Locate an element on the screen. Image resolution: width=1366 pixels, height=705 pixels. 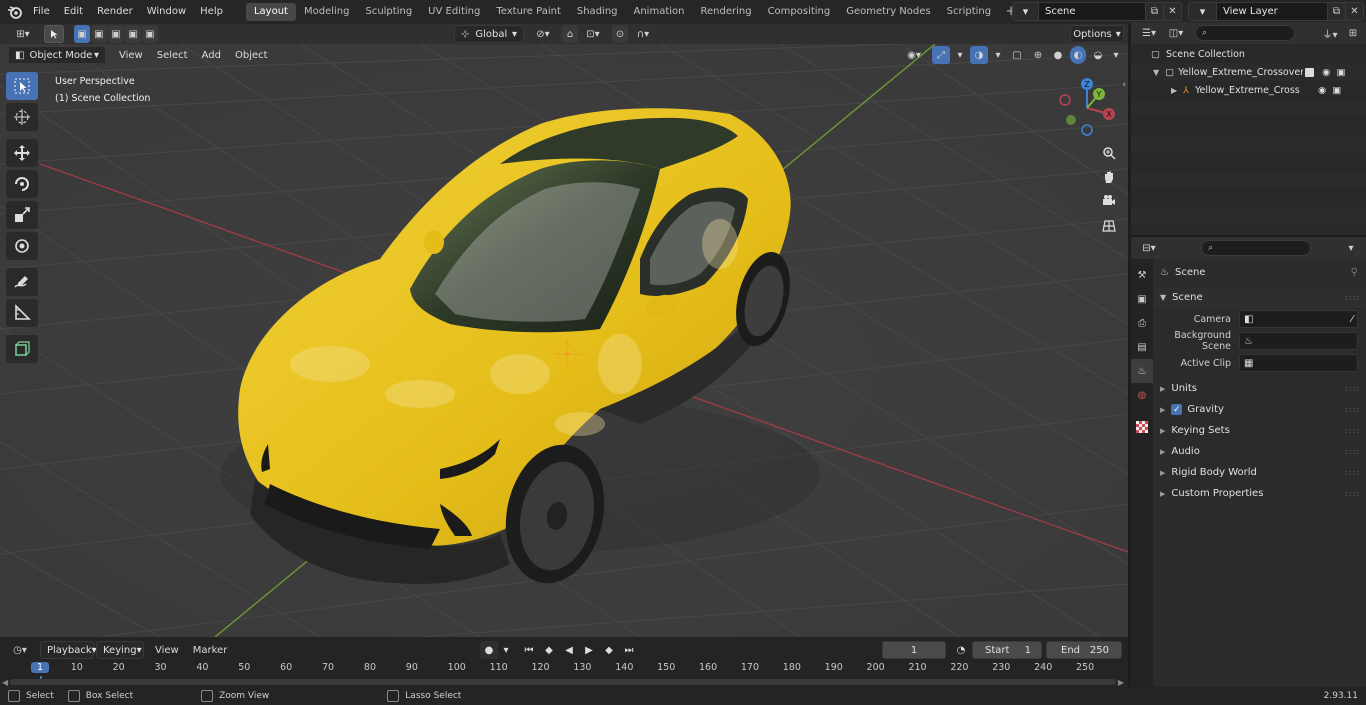
active-clip-field: ▦ is located at coordinates (1298, 363).